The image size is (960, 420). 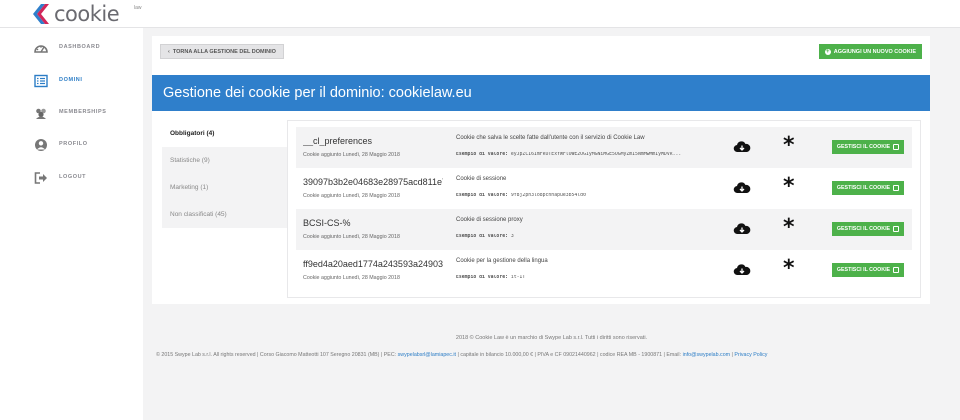 I want to click on cookie-example: Esempio di valore: 3, so click(x=581, y=236).